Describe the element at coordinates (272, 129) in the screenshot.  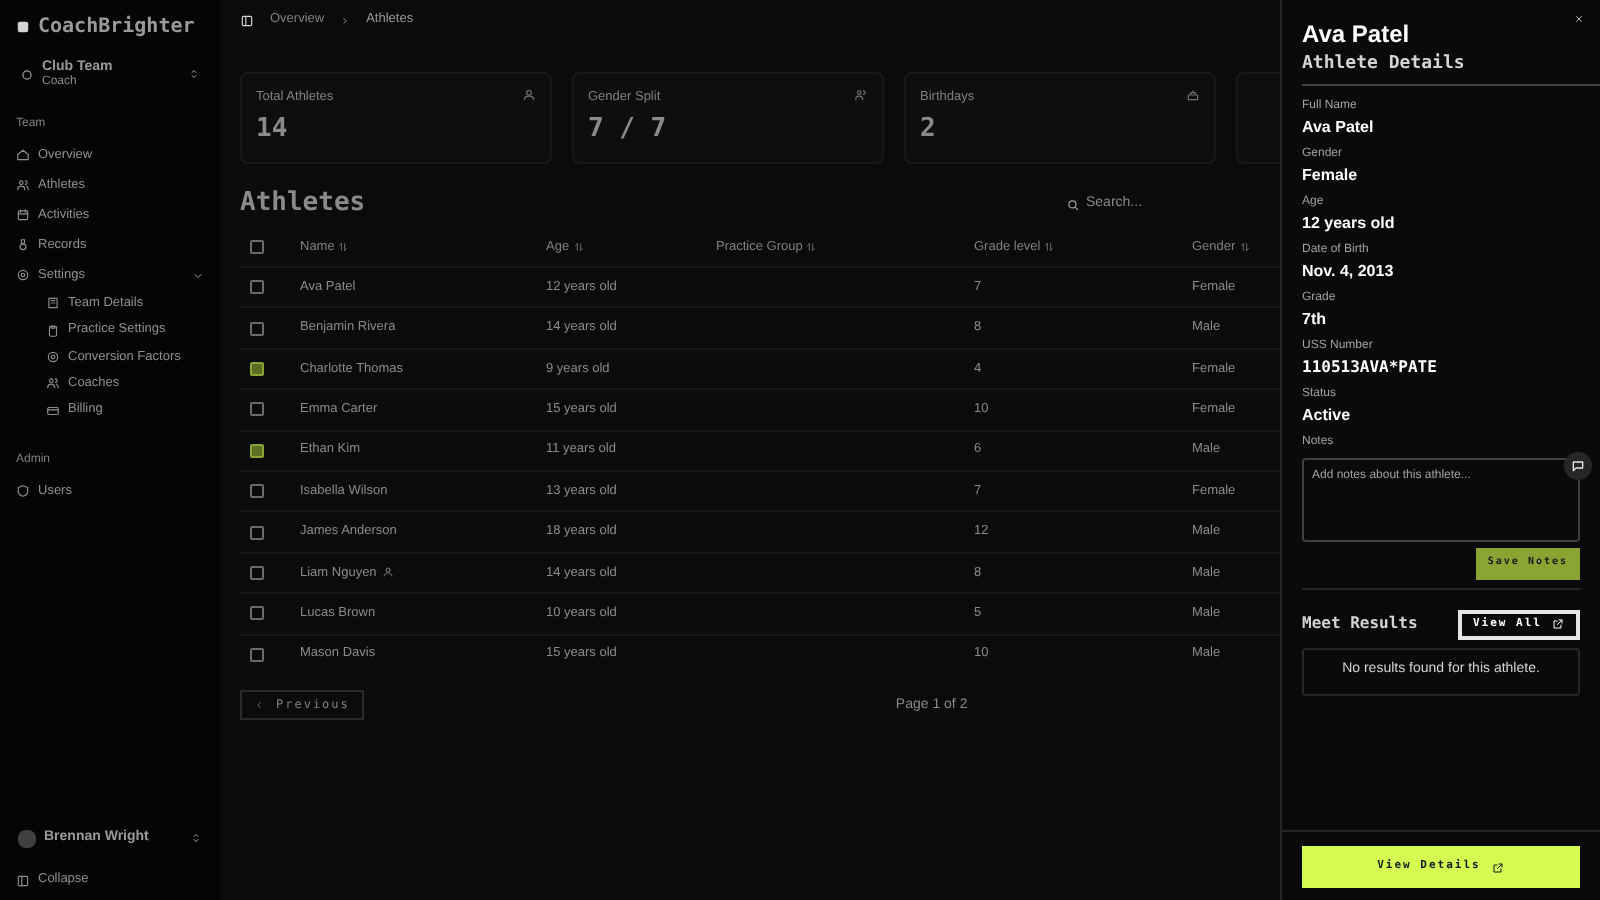
I see `stat-value: 14` at that location.